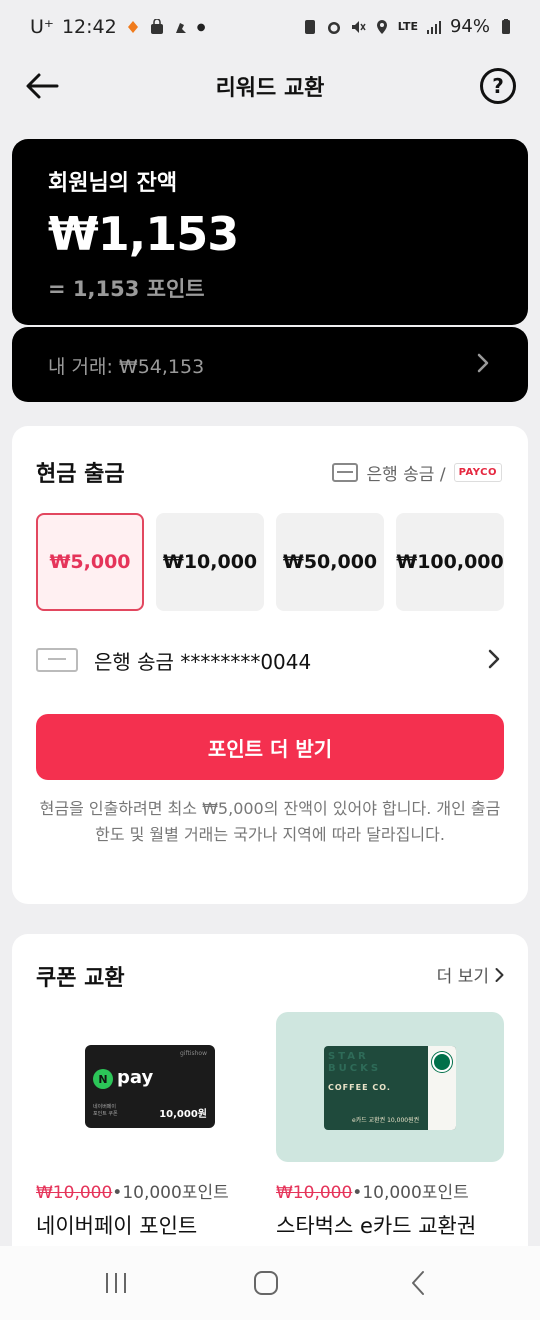 Image resolution: width=540 pixels, height=1320 pixels. What do you see at coordinates (156, 26) in the screenshot?
I see `shopping-bag-icon` at bounding box center [156, 26].